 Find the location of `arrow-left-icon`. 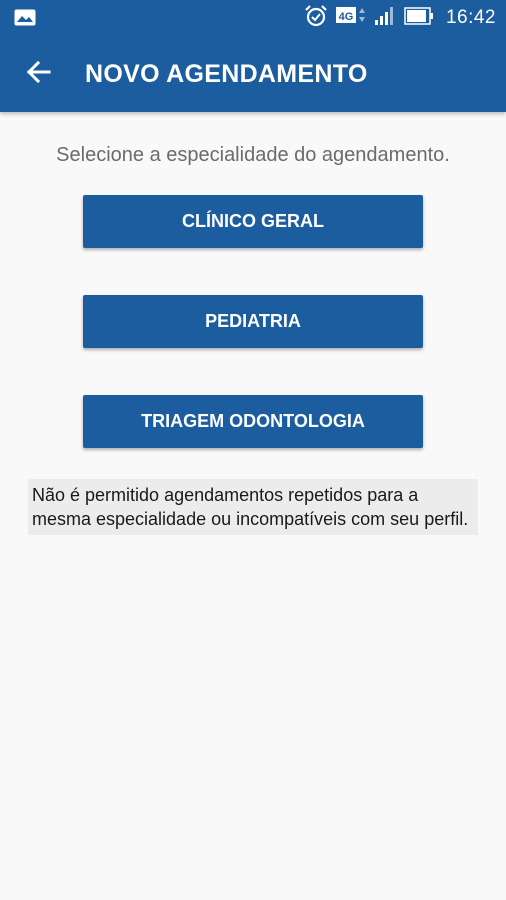

arrow-left-icon is located at coordinates (38, 74).